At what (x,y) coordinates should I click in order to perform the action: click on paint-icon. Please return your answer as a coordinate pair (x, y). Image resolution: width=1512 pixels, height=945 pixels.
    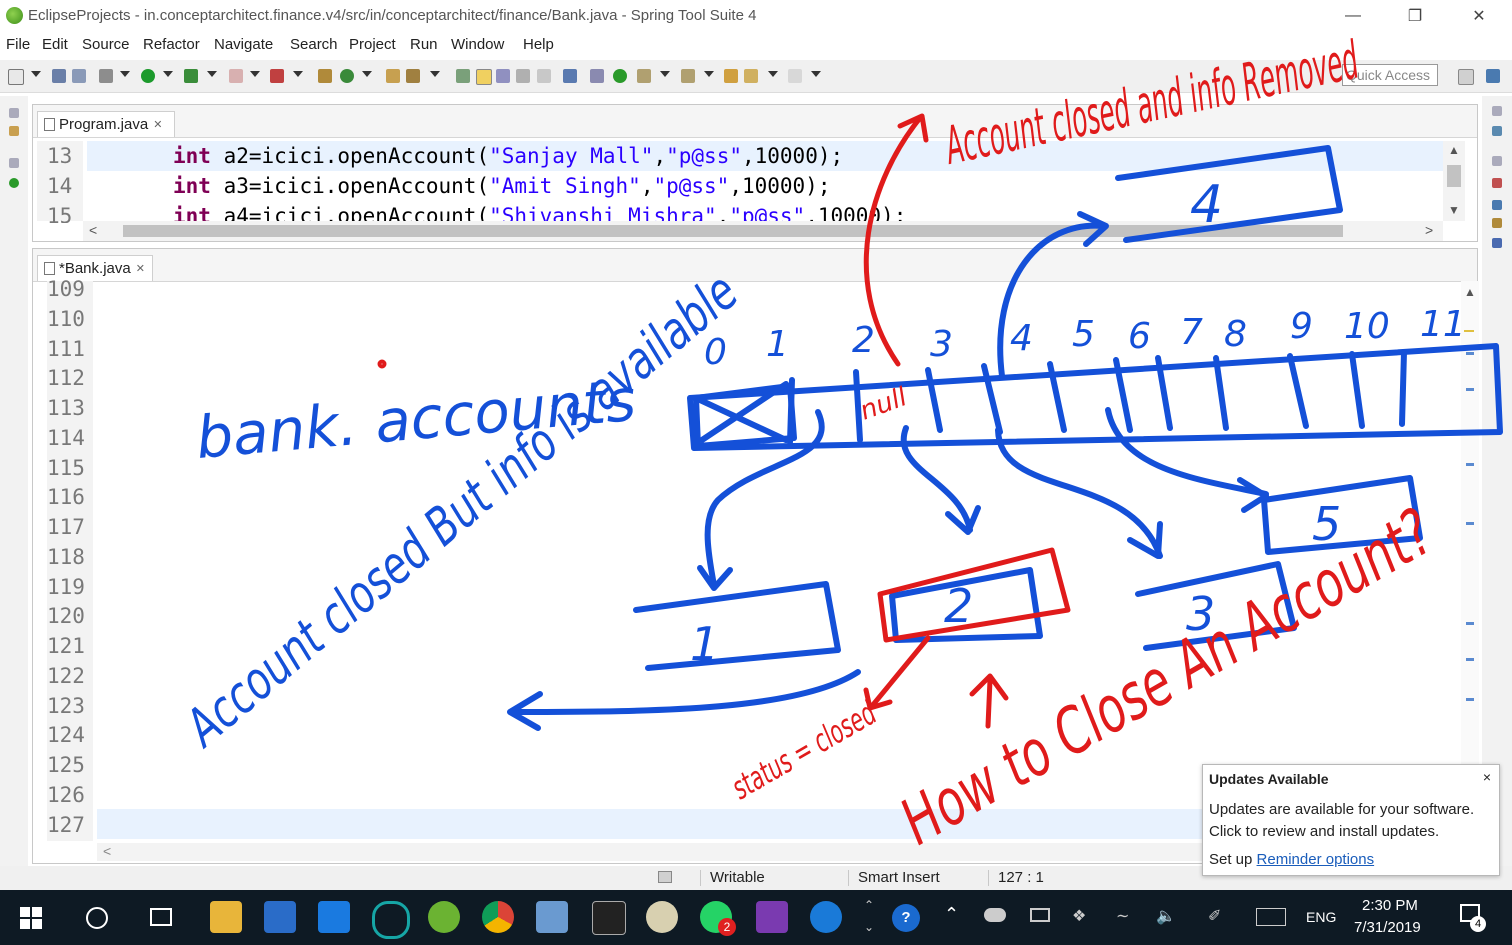
    Looking at the image, I should click on (662, 917).